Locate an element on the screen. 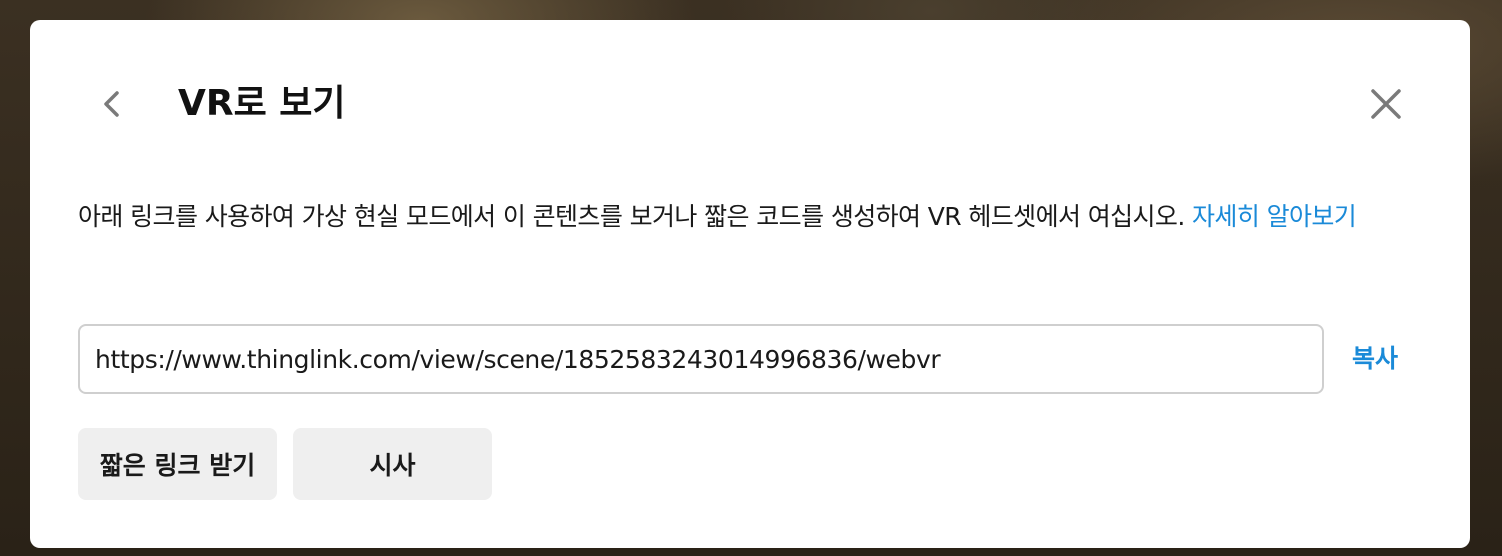  chevron-left-icon is located at coordinates (111, 104).